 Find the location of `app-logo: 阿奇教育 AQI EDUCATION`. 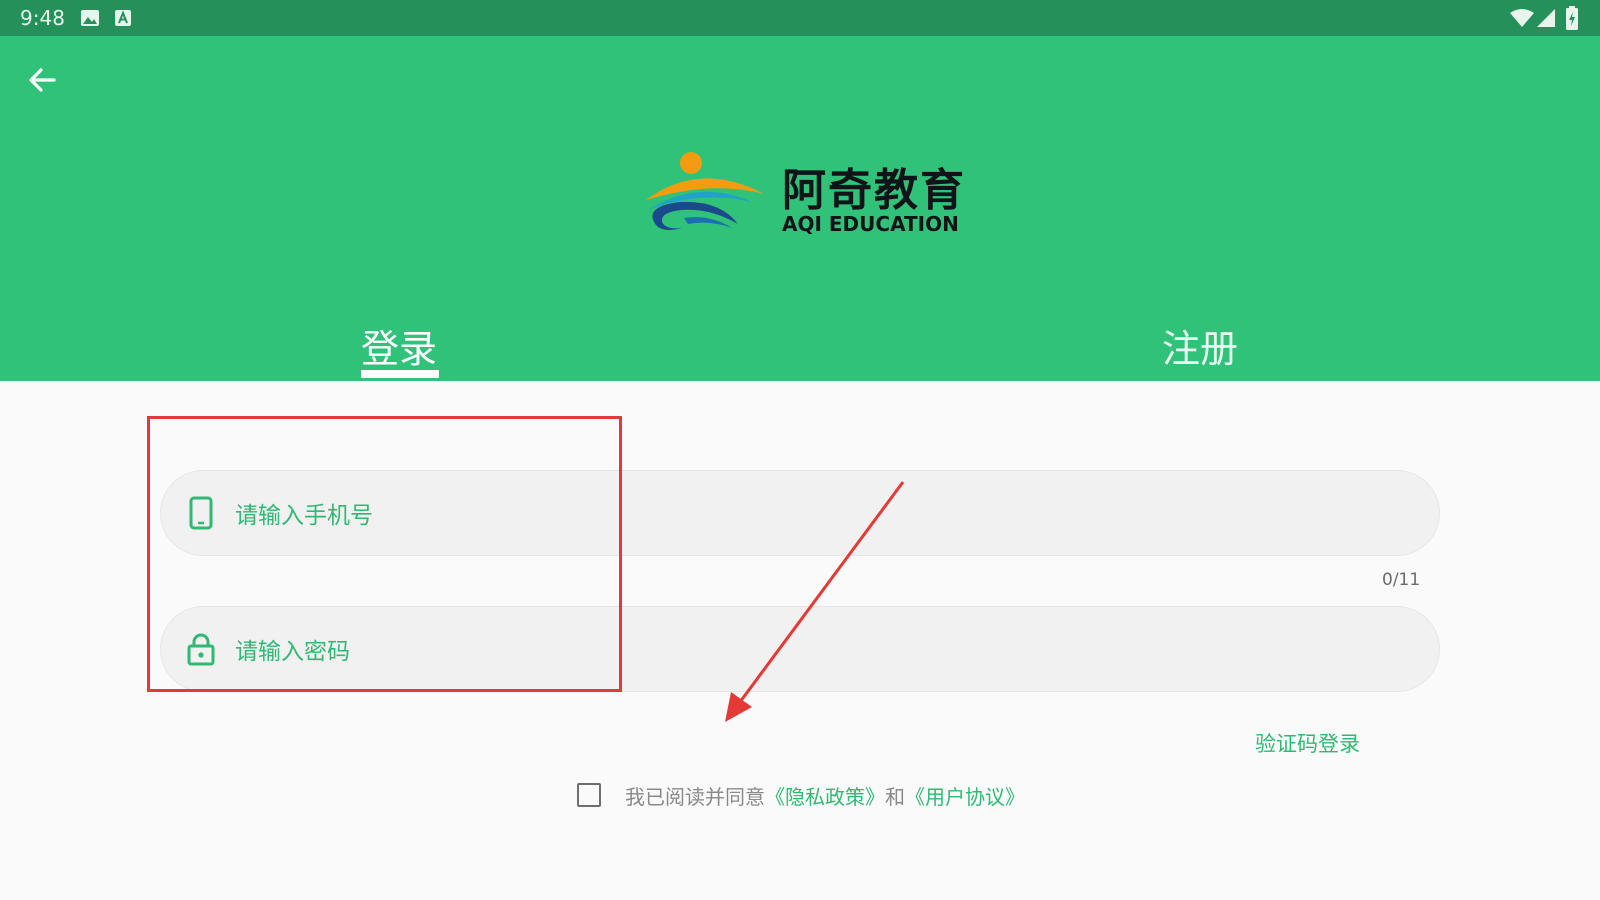

app-logo: 阿奇教育 AQI EDUCATION is located at coordinates (805, 200).